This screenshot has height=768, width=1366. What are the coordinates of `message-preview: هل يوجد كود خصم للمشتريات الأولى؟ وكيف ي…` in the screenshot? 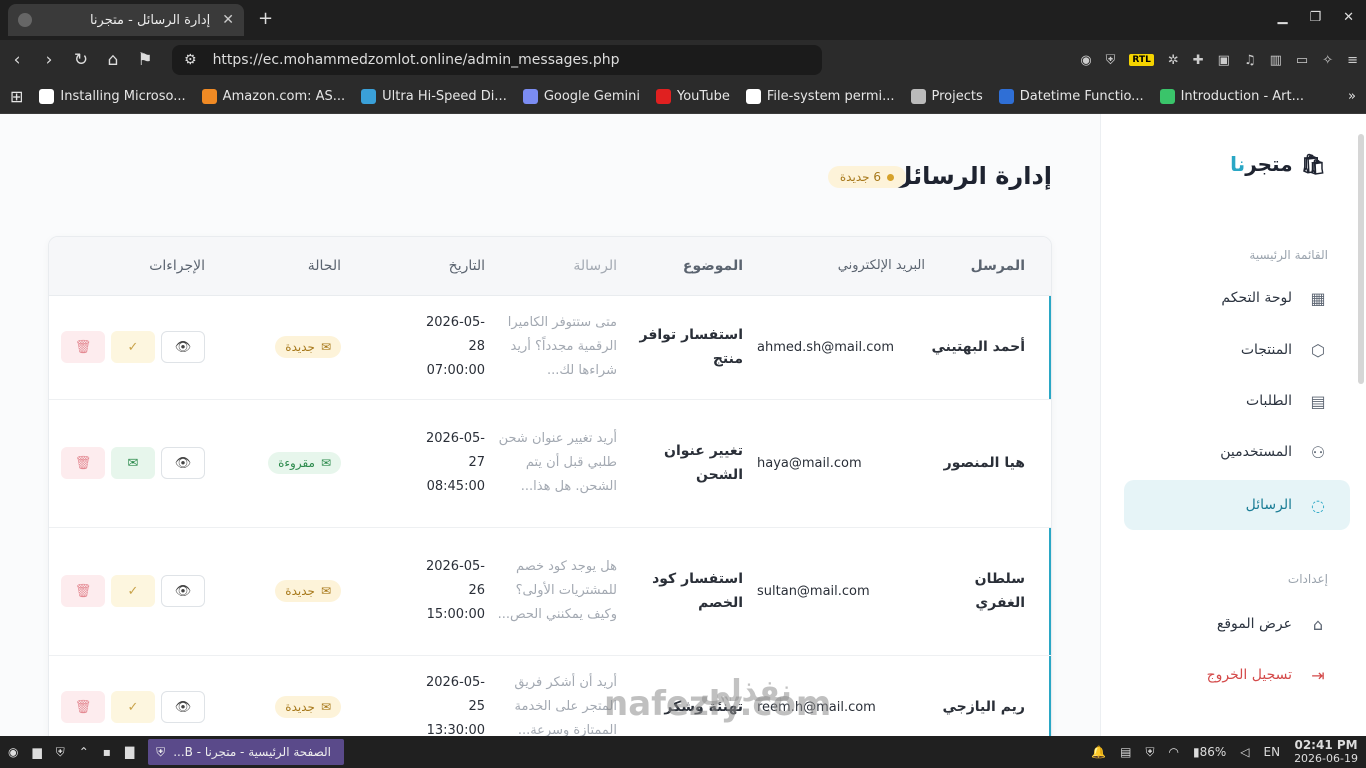 It's located at (551, 591).